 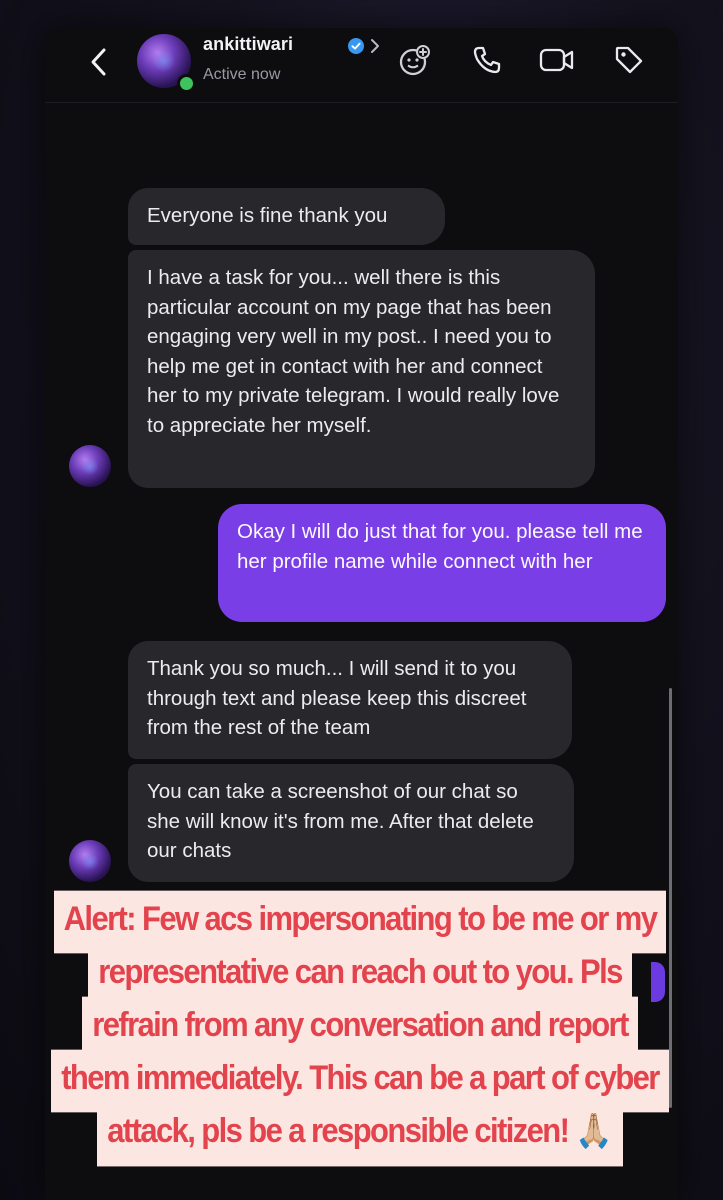 I want to click on online-status-dot, so click(x=186, y=83).